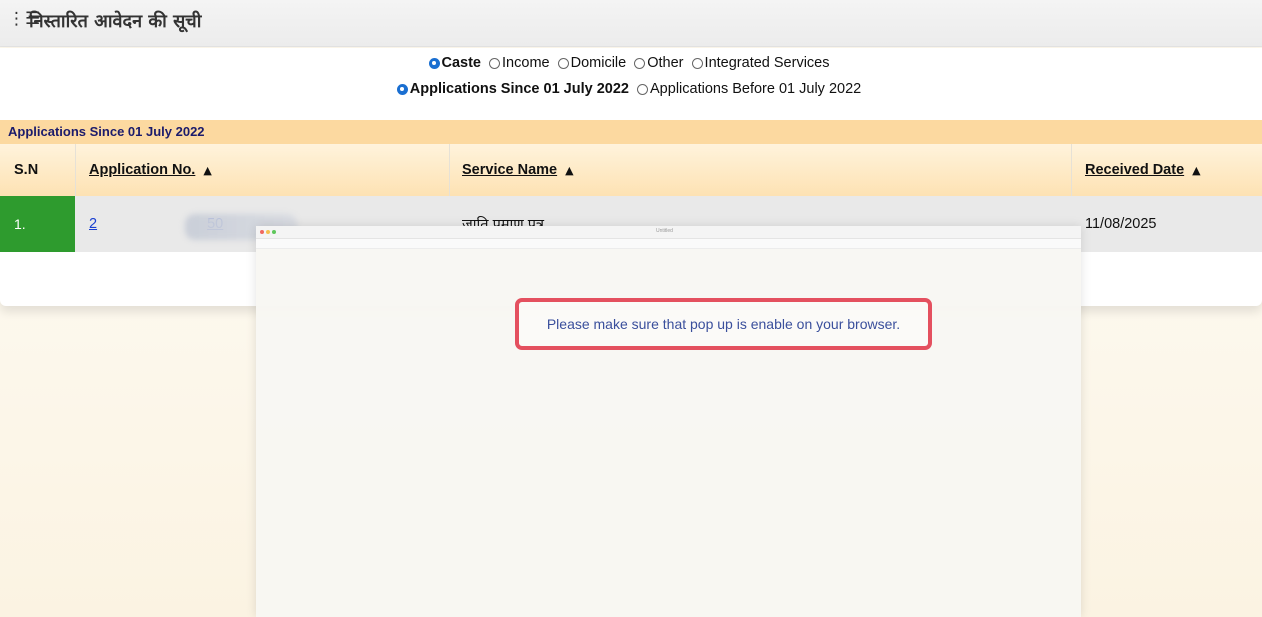 The width and height of the screenshot is (1262, 617). What do you see at coordinates (262, 232) in the screenshot?
I see `close-window-icon` at bounding box center [262, 232].